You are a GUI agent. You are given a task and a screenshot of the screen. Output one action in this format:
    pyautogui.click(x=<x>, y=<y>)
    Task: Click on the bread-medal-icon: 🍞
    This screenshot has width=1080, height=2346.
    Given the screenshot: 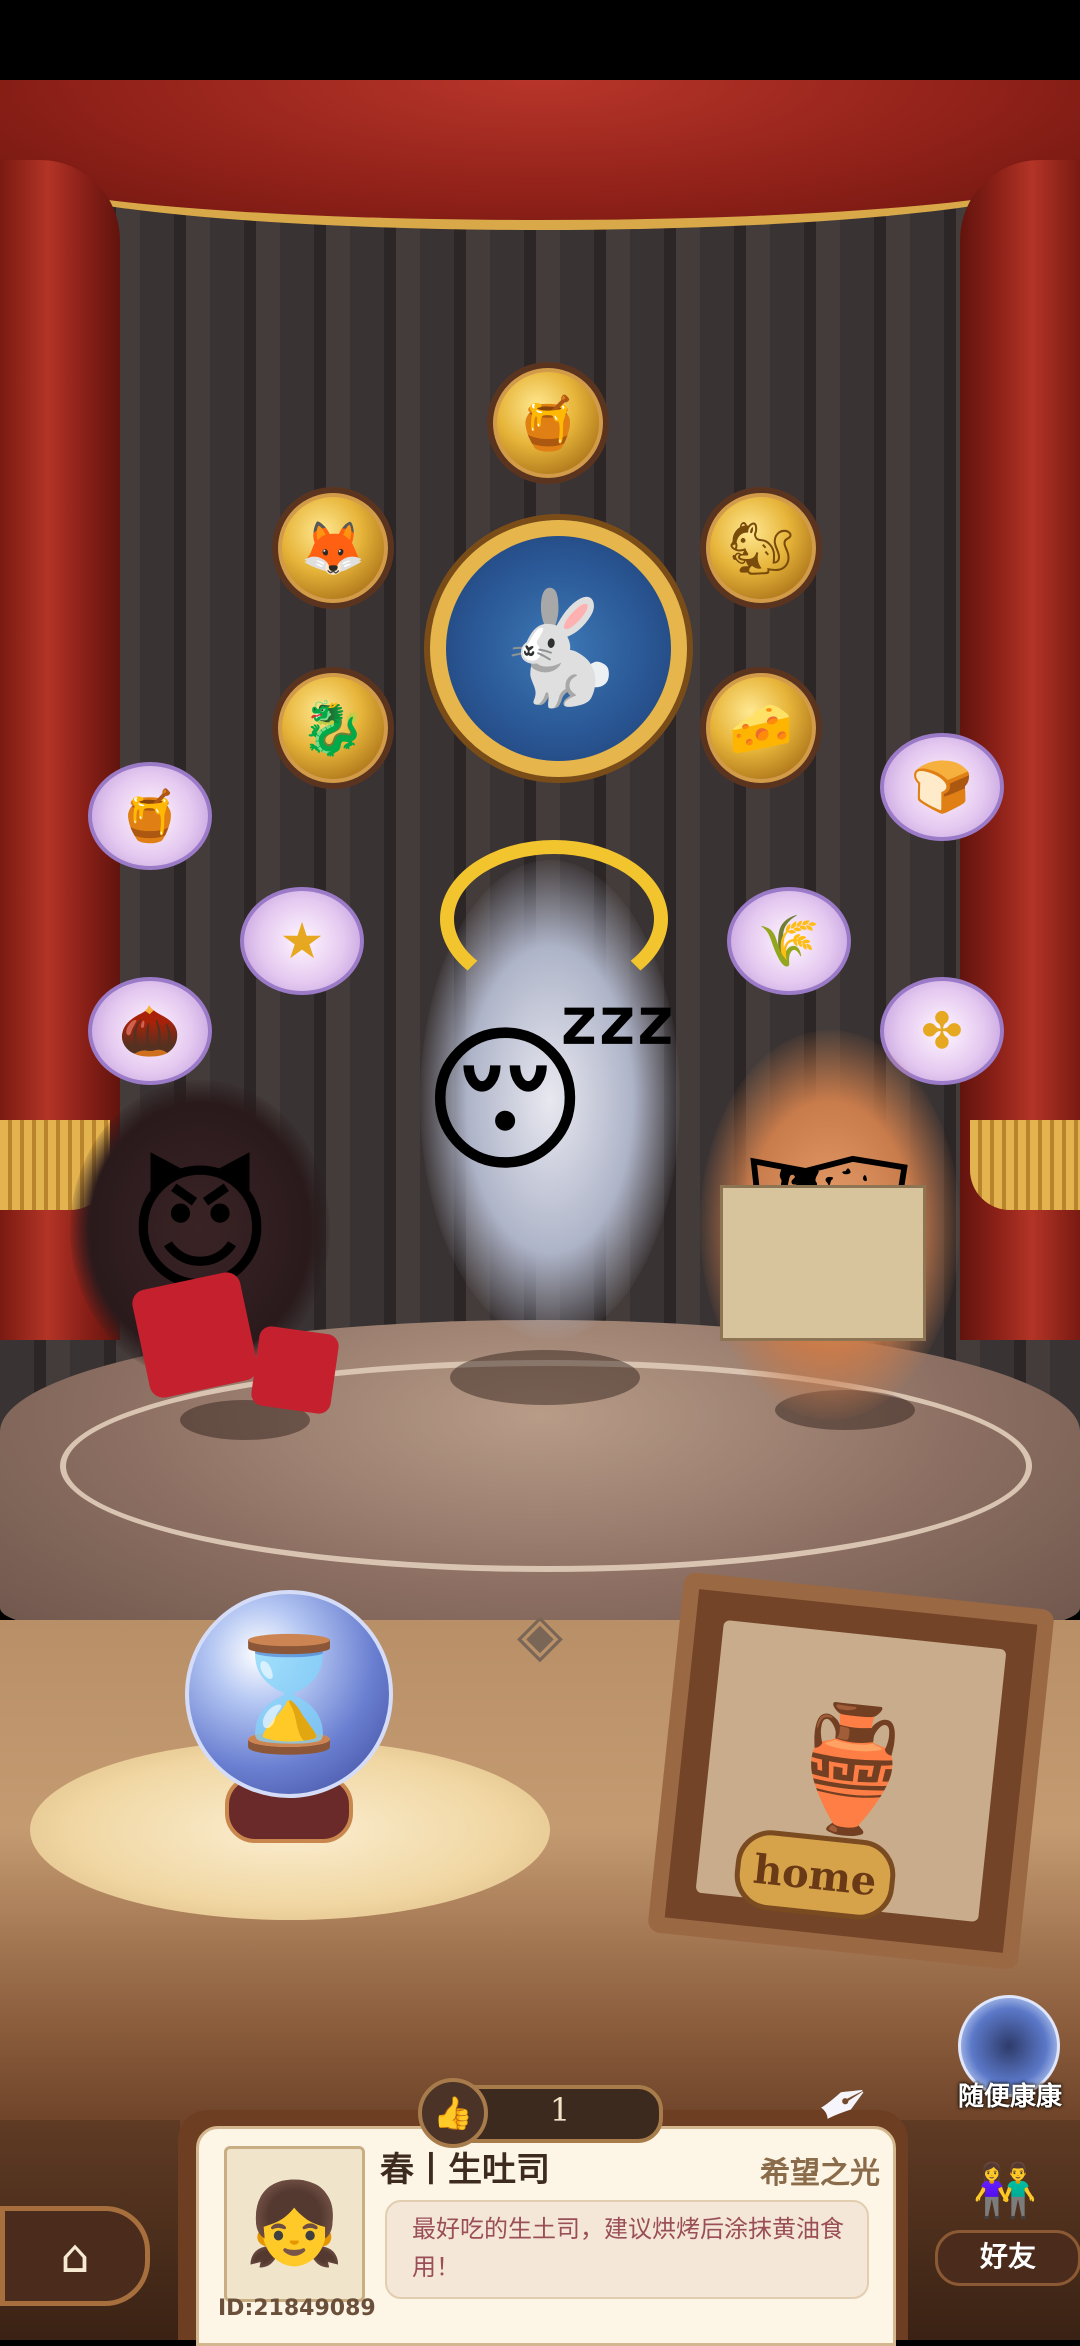 What is the action you would take?
    pyautogui.click(x=942, y=787)
    